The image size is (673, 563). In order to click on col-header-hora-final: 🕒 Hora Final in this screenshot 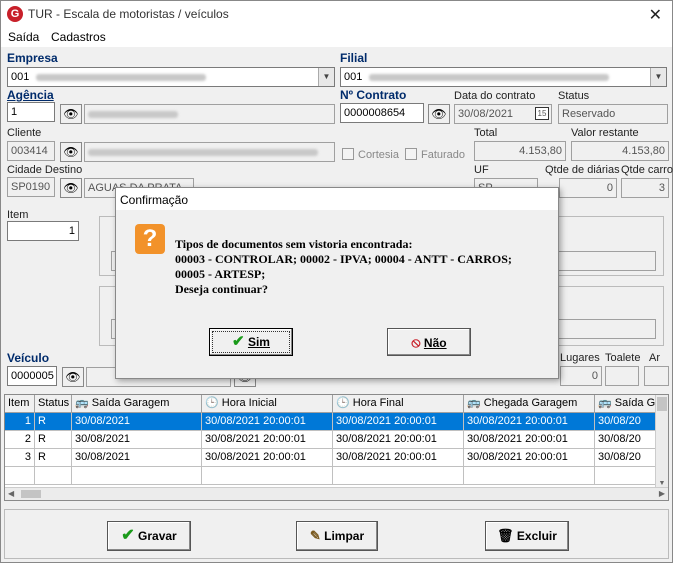, I will do `click(398, 404)`.